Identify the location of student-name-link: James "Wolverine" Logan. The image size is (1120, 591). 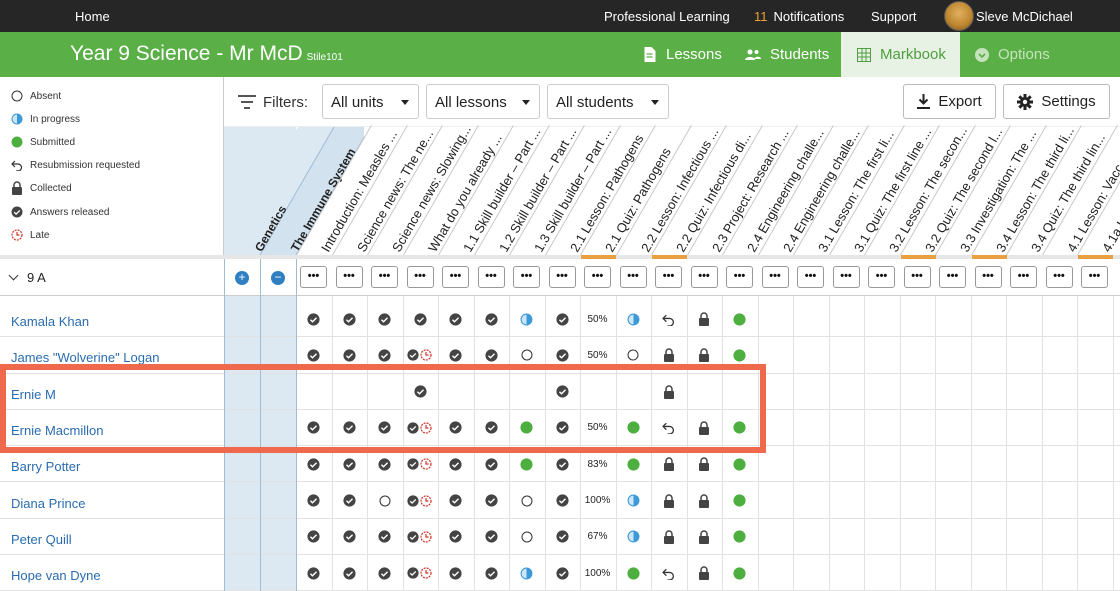
(85, 357).